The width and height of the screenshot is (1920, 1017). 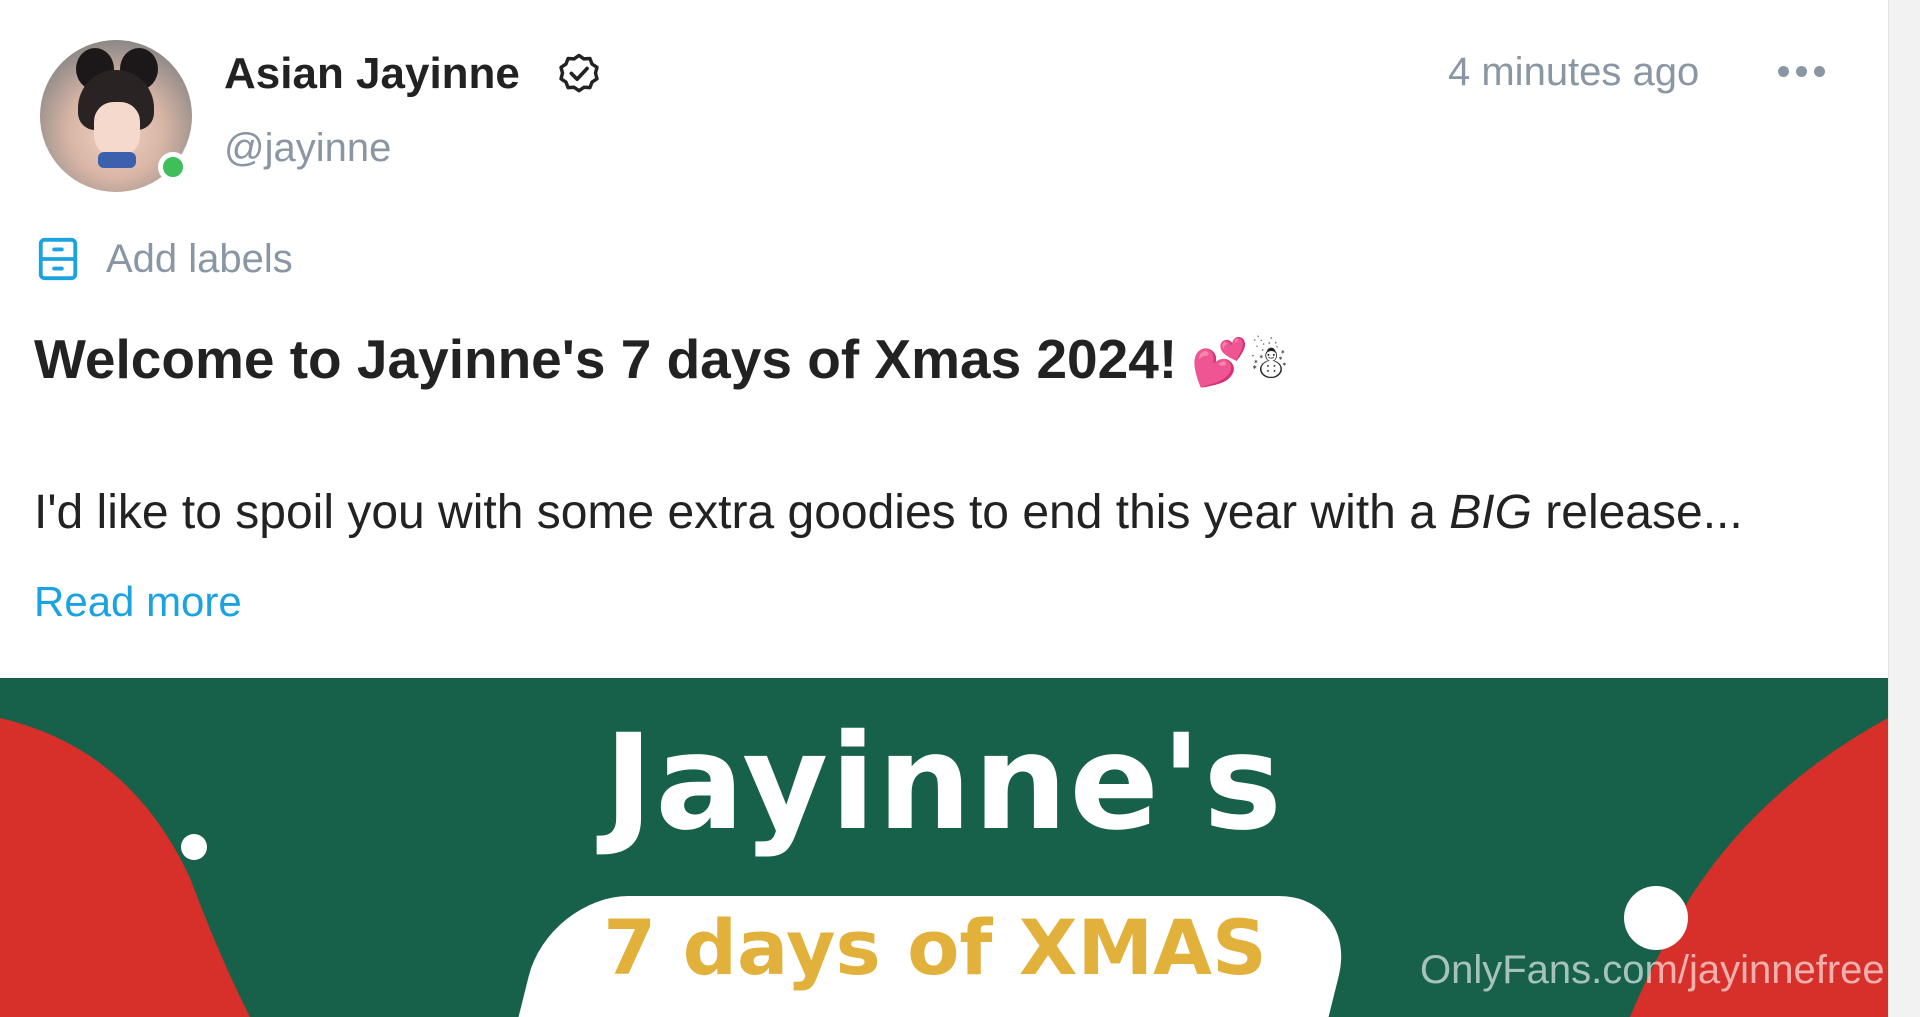 I want to click on avatar-face, so click(x=117, y=130).